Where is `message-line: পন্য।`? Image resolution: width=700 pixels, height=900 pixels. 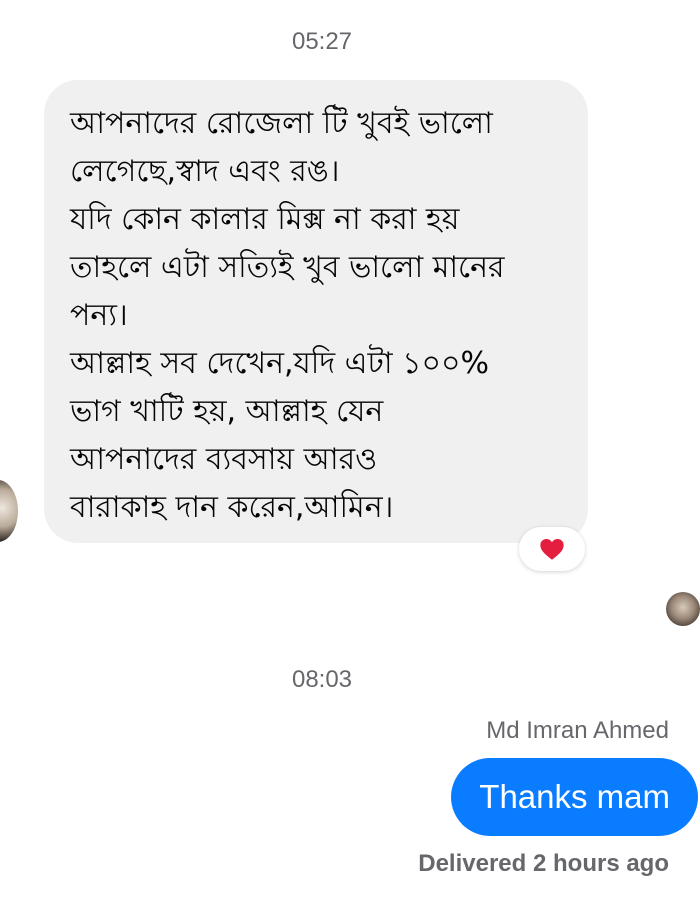 message-line: পন্য। is located at coordinates (99, 315).